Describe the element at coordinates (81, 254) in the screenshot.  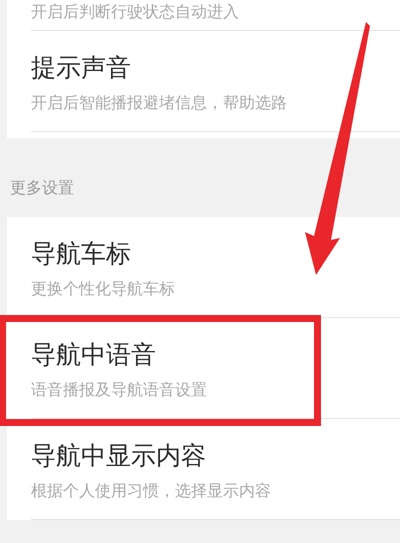
I see `setting-title: 导航车标` at that location.